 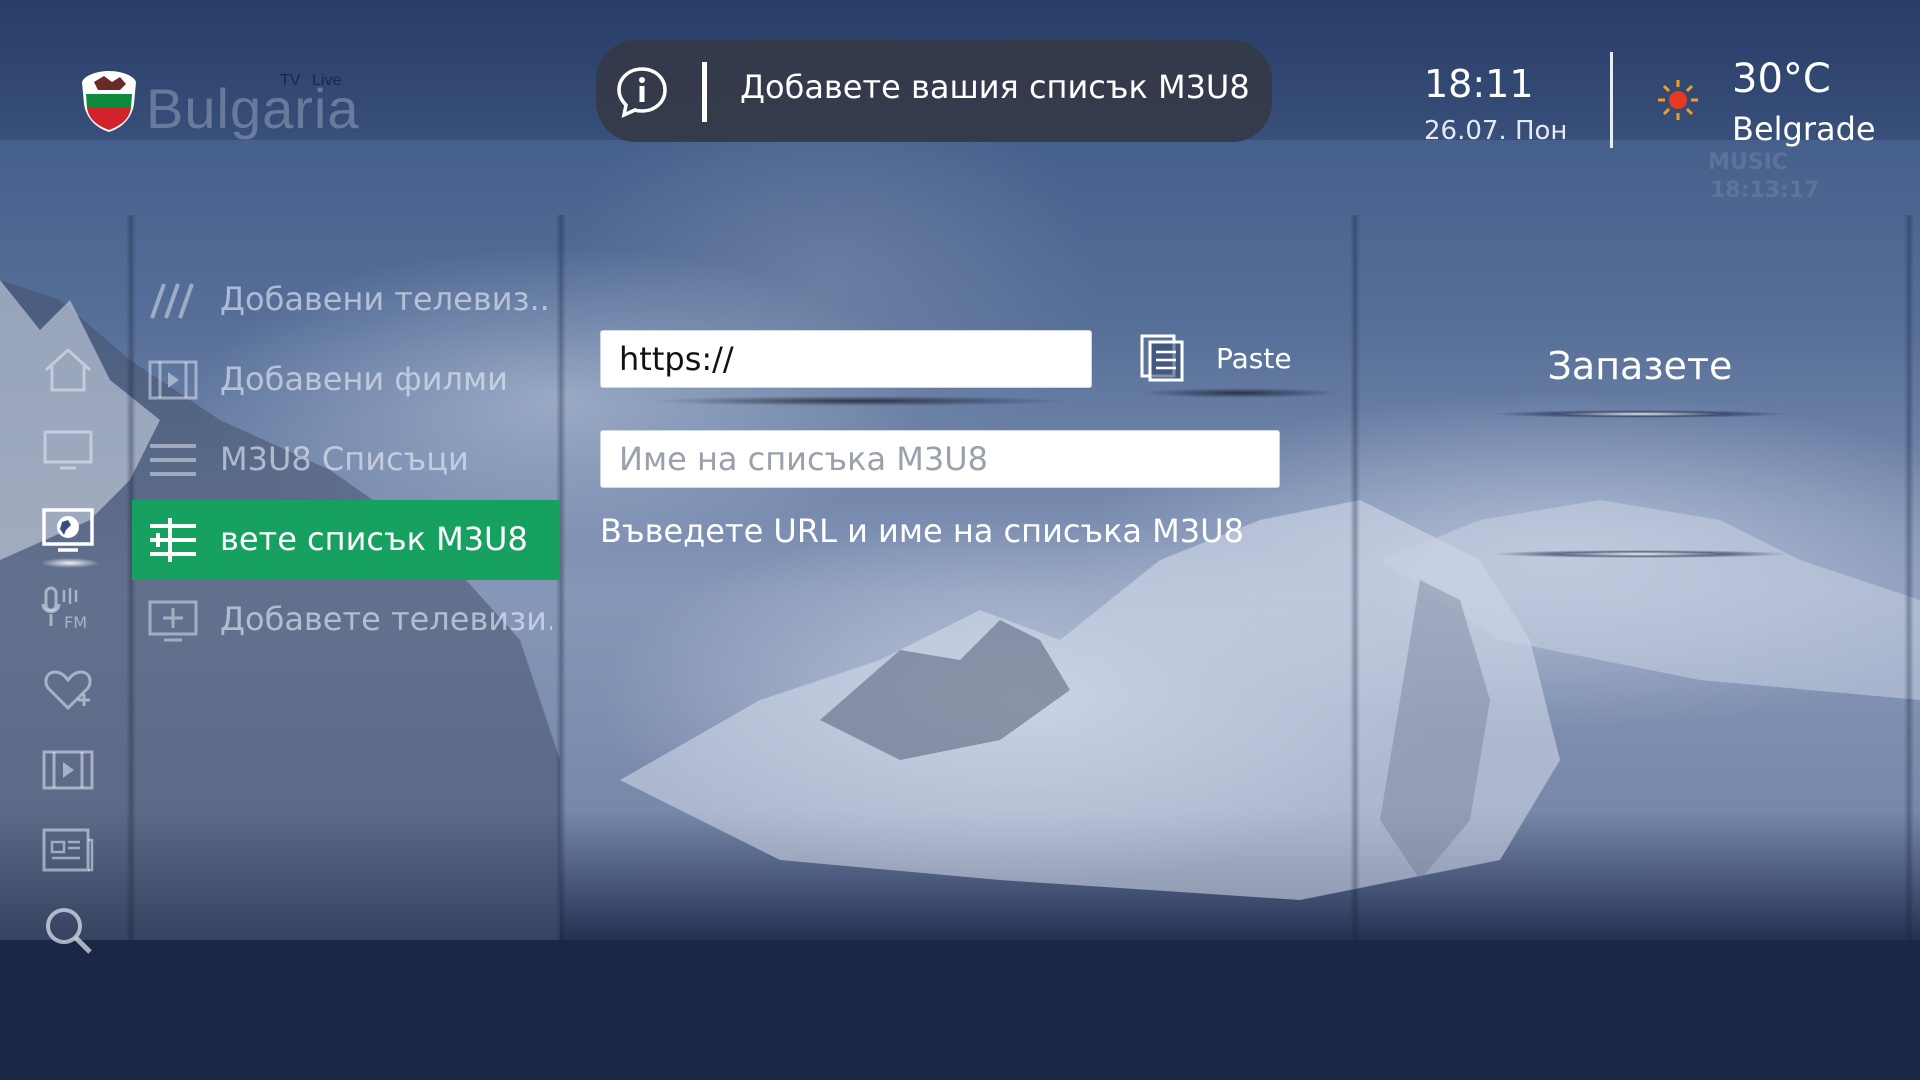 What do you see at coordinates (1781, 79) in the screenshot?
I see `weather-temperature: 30°C` at bounding box center [1781, 79].